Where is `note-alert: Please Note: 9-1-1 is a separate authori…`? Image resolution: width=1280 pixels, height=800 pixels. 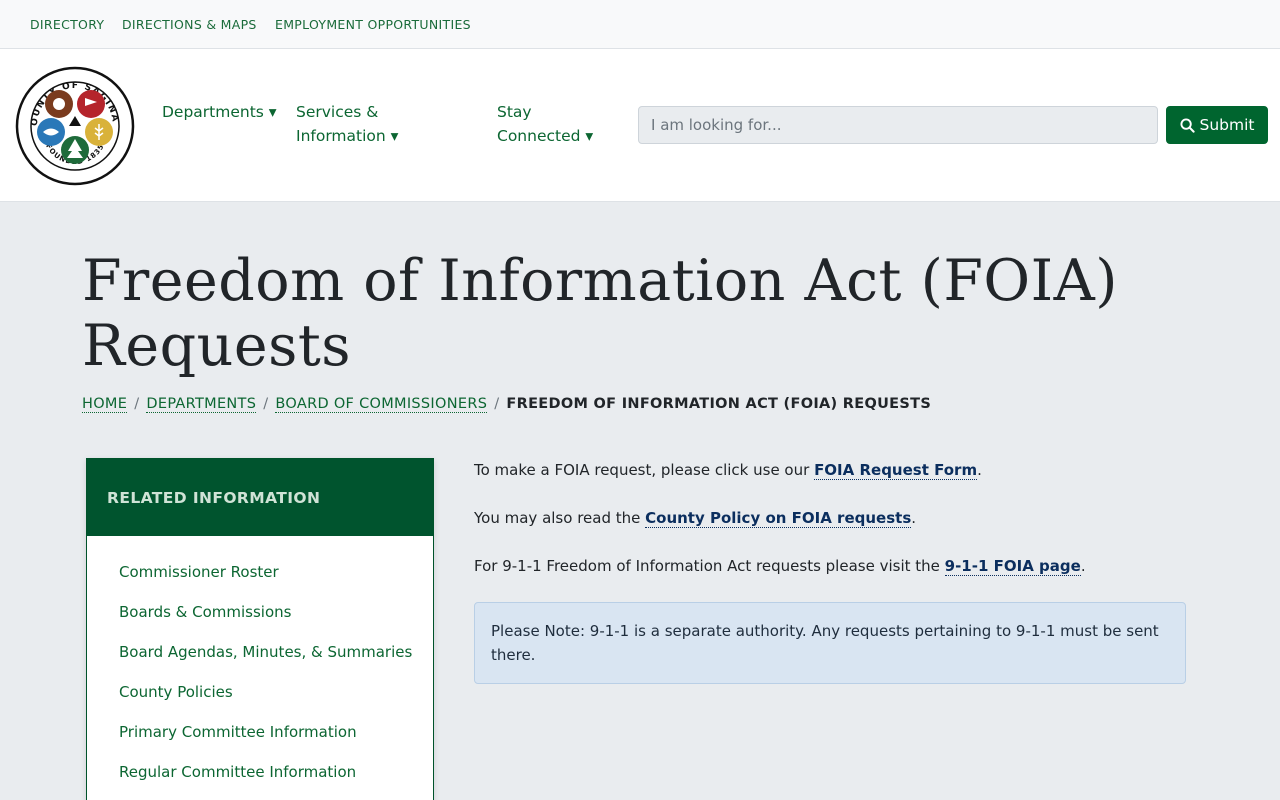 note-alert: Please Note: 9-1-1 is a separate authori… is located at coordinates (830, 643).